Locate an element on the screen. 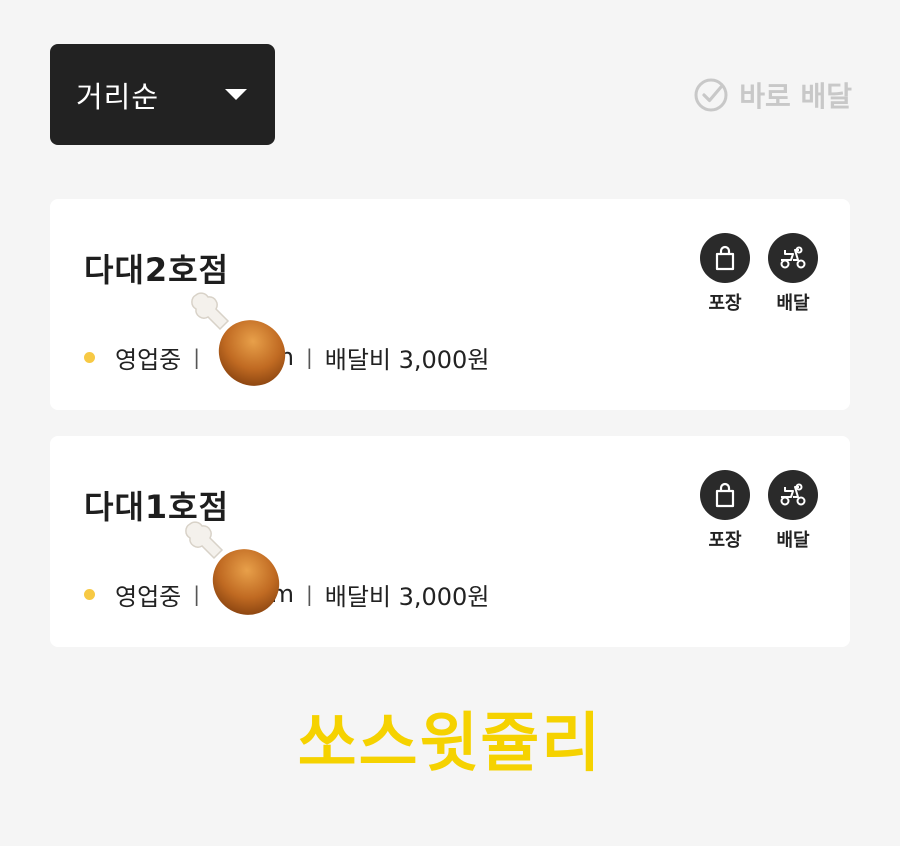  instant-delivery-label: 바로 배달 is located at coordinates (795, 96).